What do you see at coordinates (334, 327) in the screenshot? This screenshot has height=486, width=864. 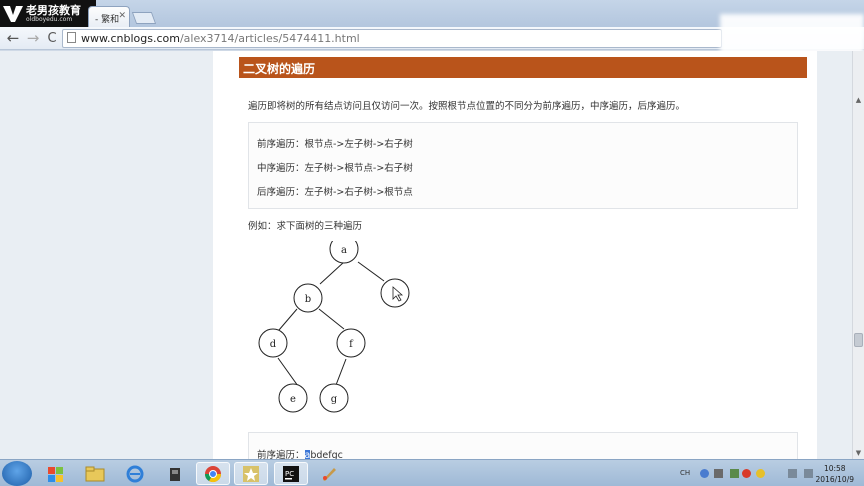 I see `binary-tree-diagram: a b d f e g` at bounding box center [334, 327].